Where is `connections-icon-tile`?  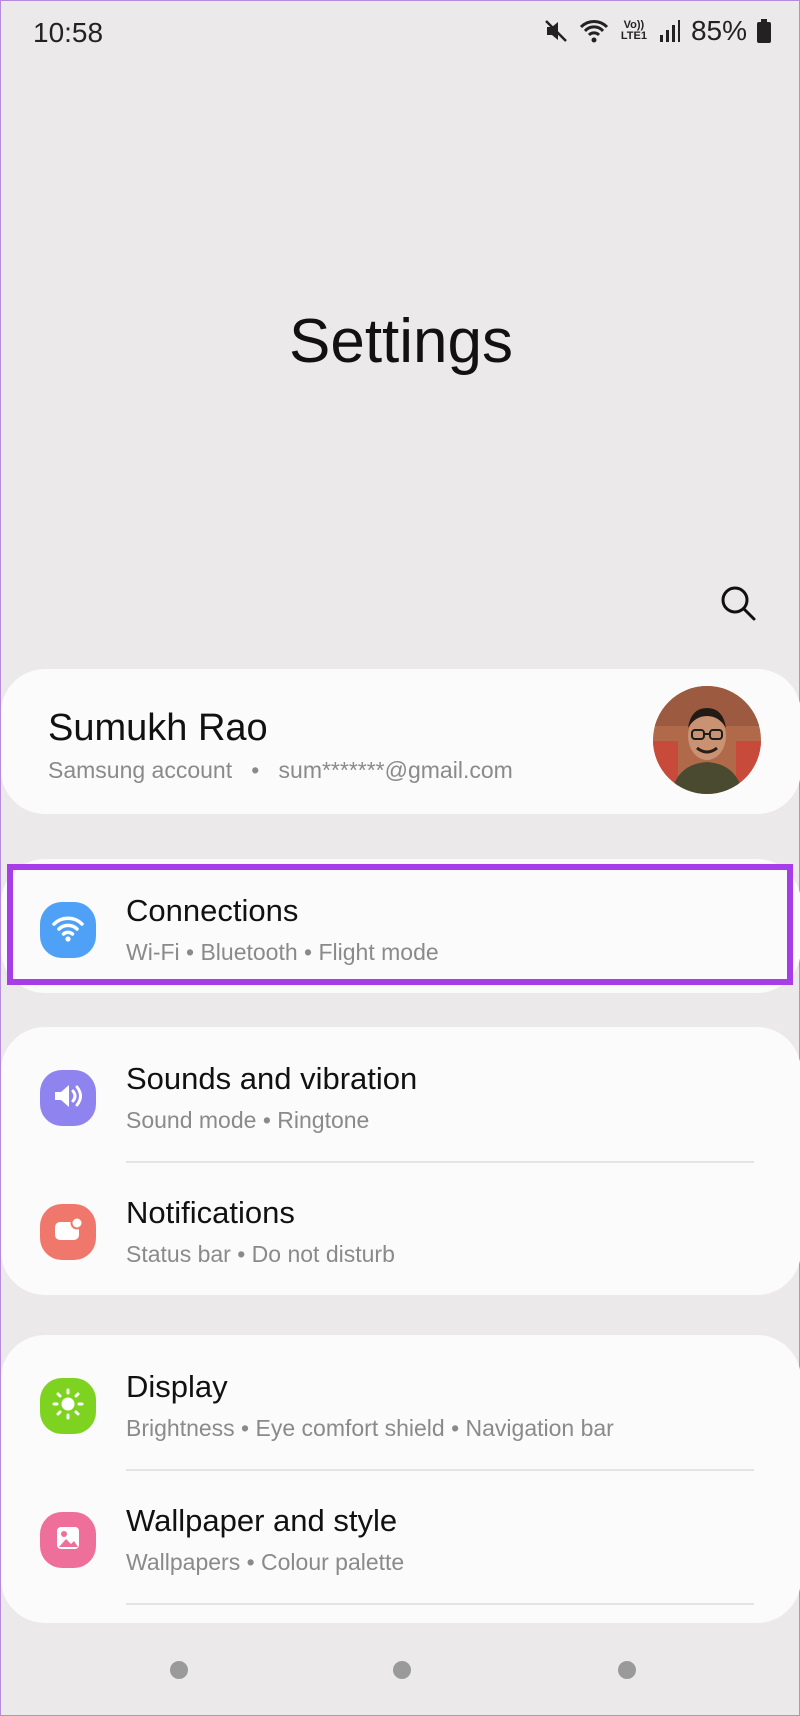
connections-icon-tile is located at coordinates (68, 930).